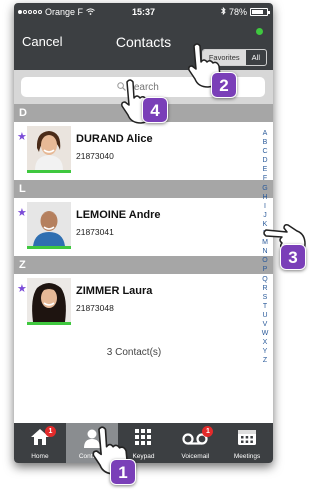 The width and height of the screenshot is (326, 496). Describe the element at coordinates (118, 215) in the screenshot. I see `contact-name: LEMOINE Andre` at that location.